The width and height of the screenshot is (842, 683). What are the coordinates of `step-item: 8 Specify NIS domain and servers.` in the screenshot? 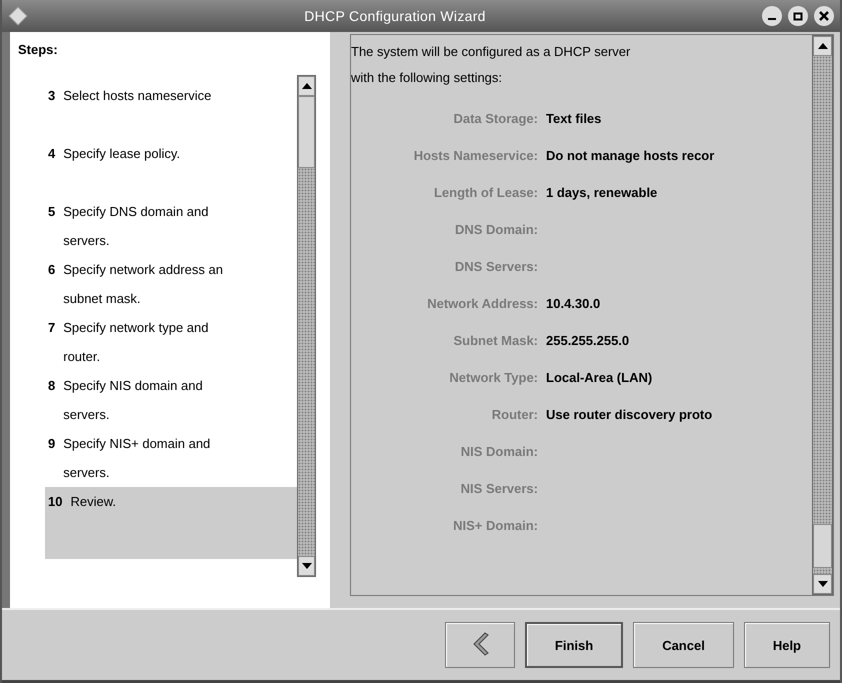 It's located at (171, 400).